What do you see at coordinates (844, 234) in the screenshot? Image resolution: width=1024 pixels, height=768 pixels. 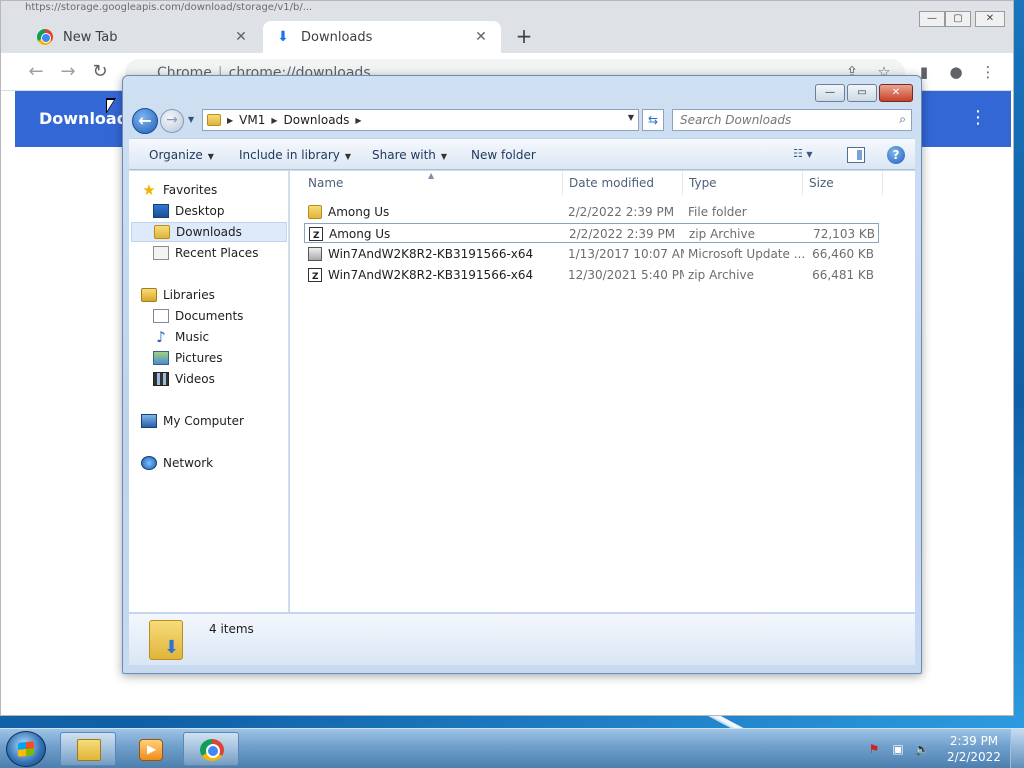 I see `file-size: 72,103 KB` at bounding box center [844, 234].